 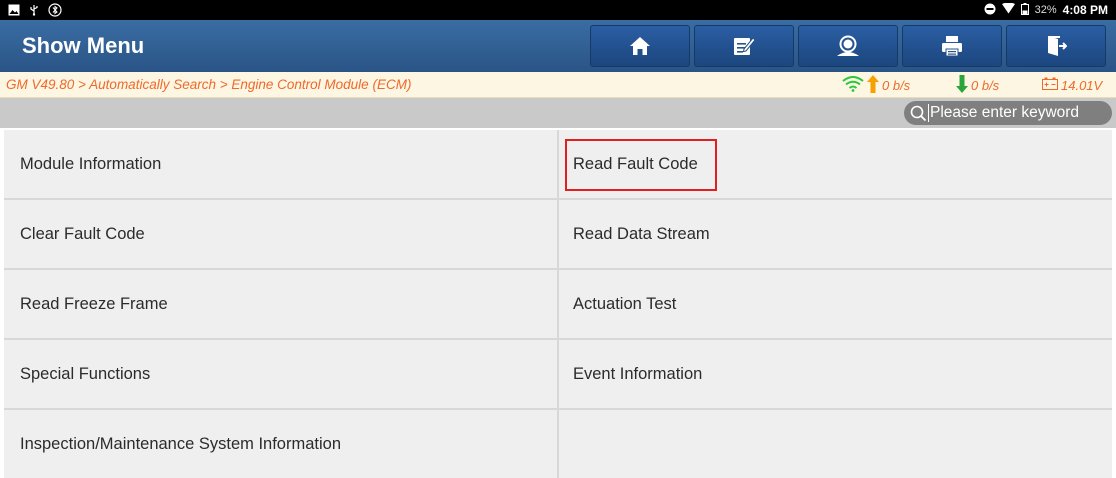 I want to click on status-right: 32% 4:08 PM, so click(x=1046, y=10).